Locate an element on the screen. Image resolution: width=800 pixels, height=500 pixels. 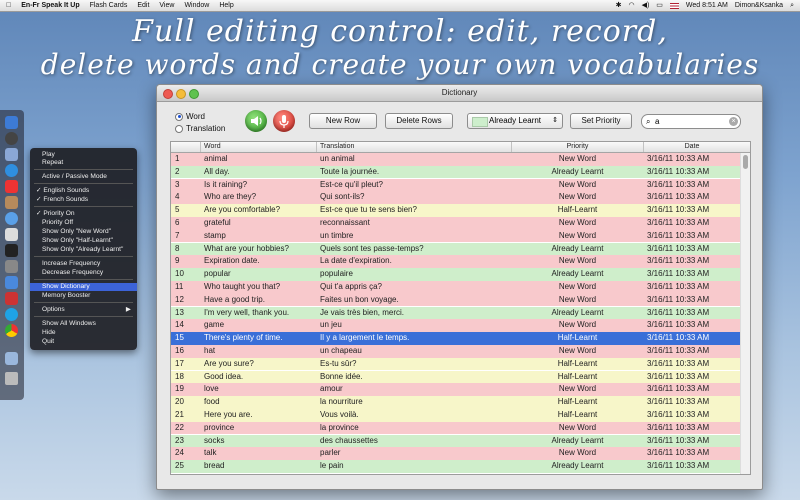
row-number: 4 is located at coordinates (177, 197).